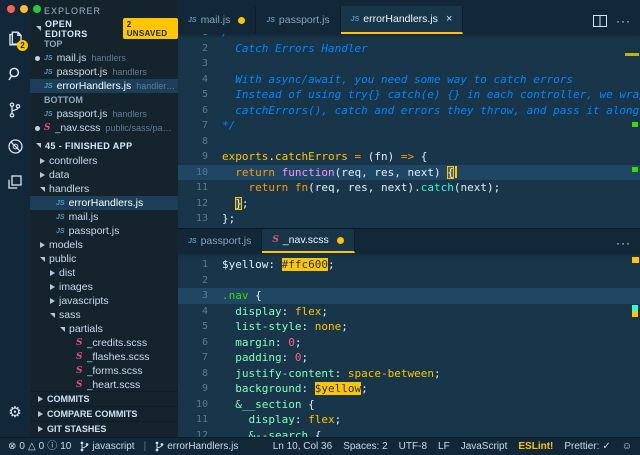  I want to click on tree-file: S _credits.scss, so click(104, 343).